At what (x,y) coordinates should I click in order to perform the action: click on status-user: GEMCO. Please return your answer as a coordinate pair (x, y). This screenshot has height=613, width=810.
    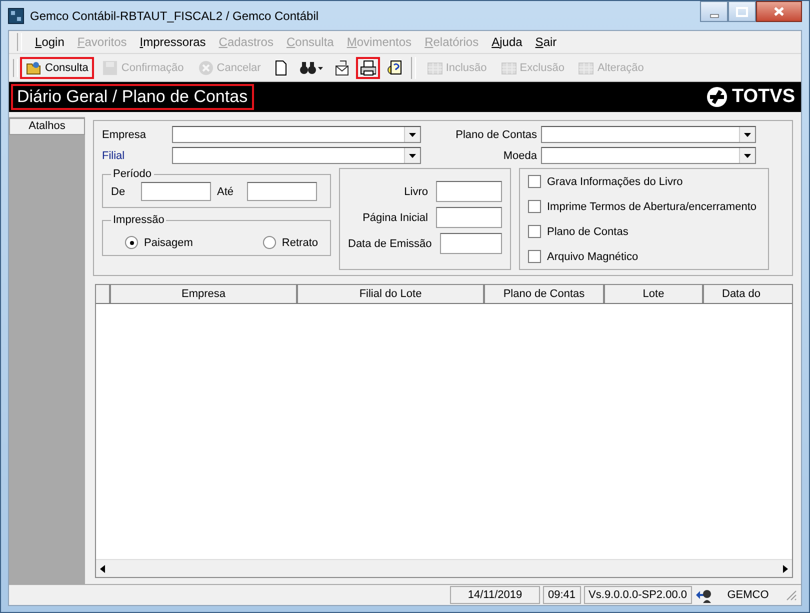
    Looking at the image, I should click on (748, 595).